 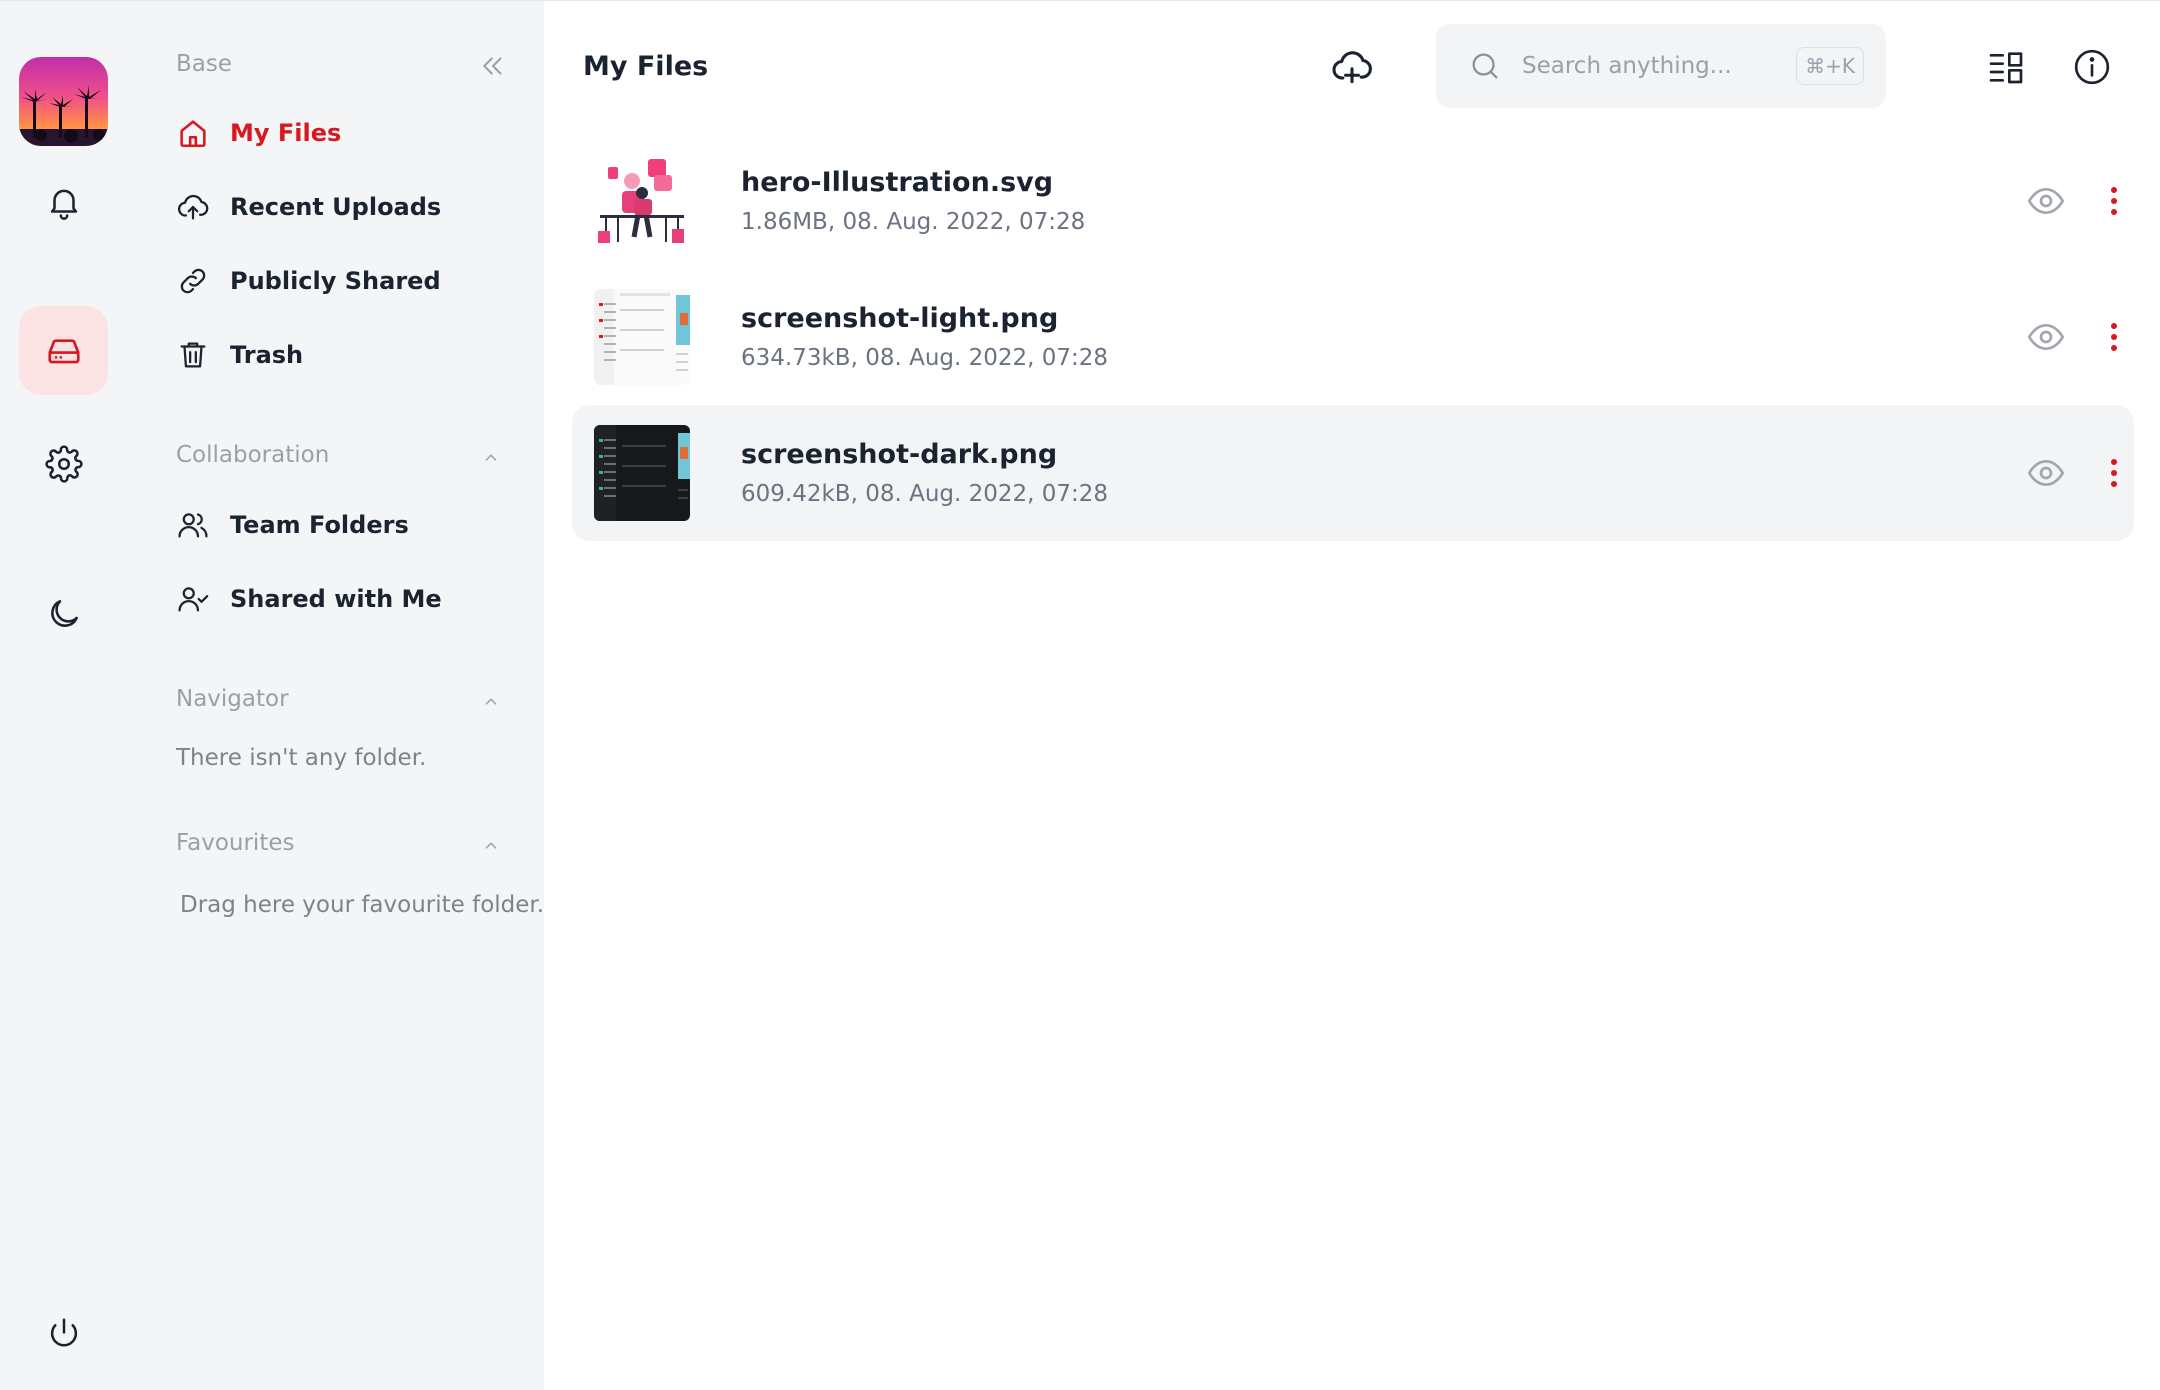 I want to click on search-input, so click(x=1659, y=66).